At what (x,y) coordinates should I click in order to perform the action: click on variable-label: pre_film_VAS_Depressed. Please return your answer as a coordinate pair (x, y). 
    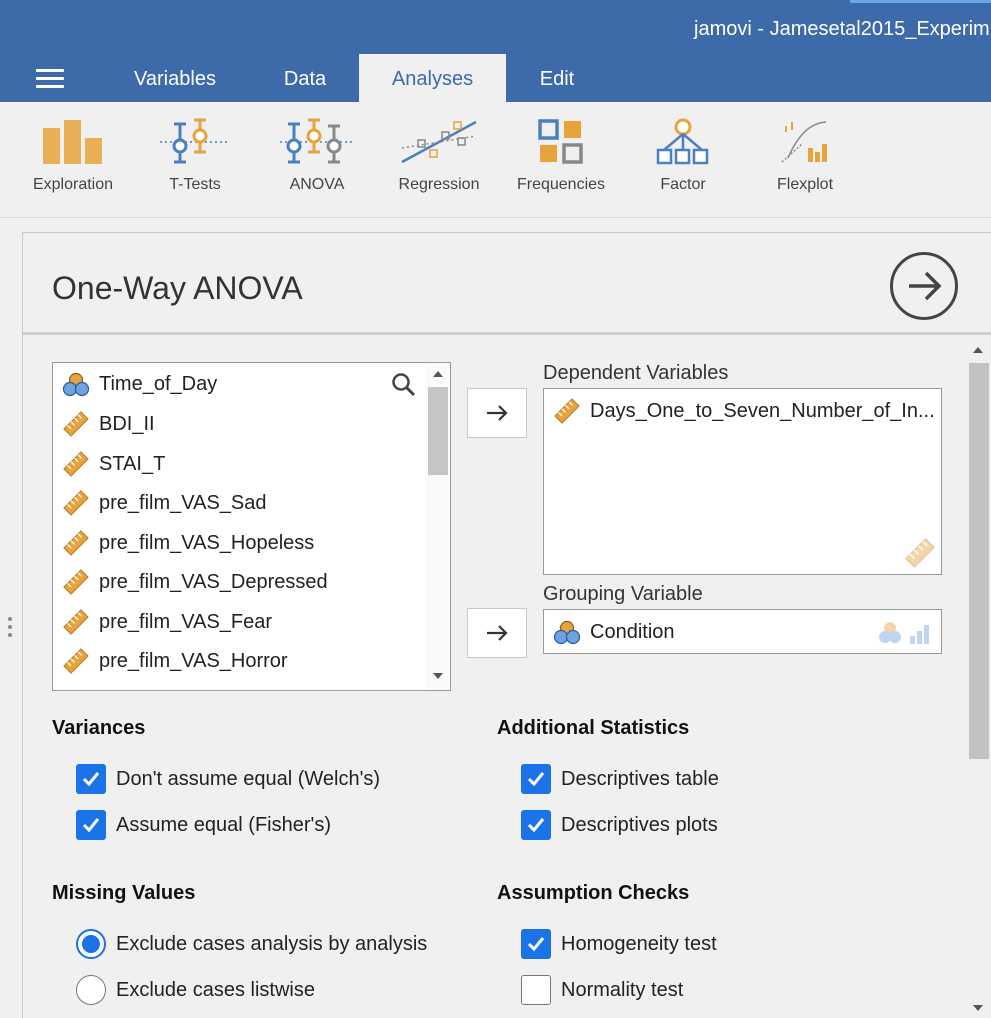
    Looking at the image, I should click on (213, 581).